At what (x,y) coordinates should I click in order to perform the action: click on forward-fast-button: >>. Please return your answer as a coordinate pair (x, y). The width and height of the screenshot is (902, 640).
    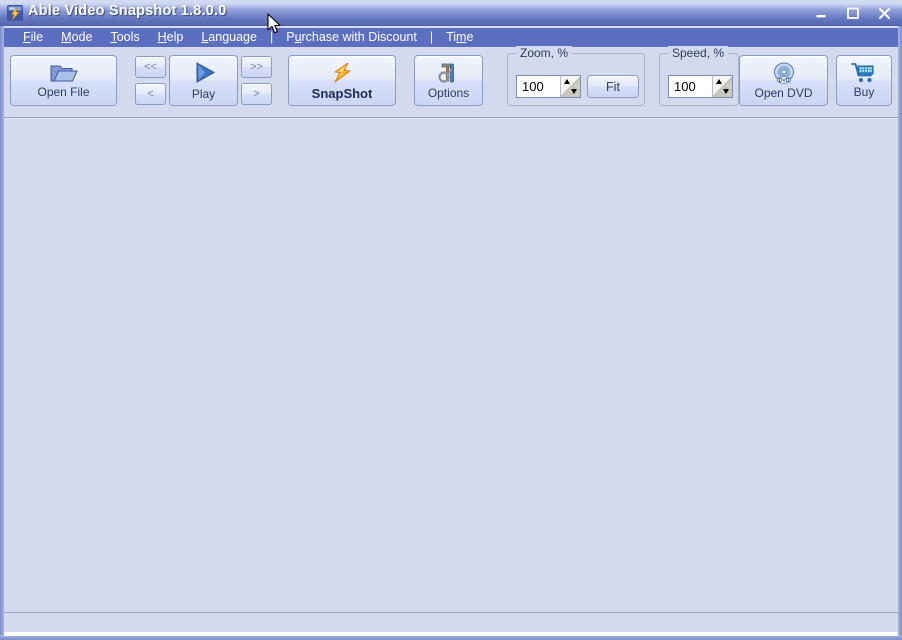
    Looking at the image, I should click on (256, 67).